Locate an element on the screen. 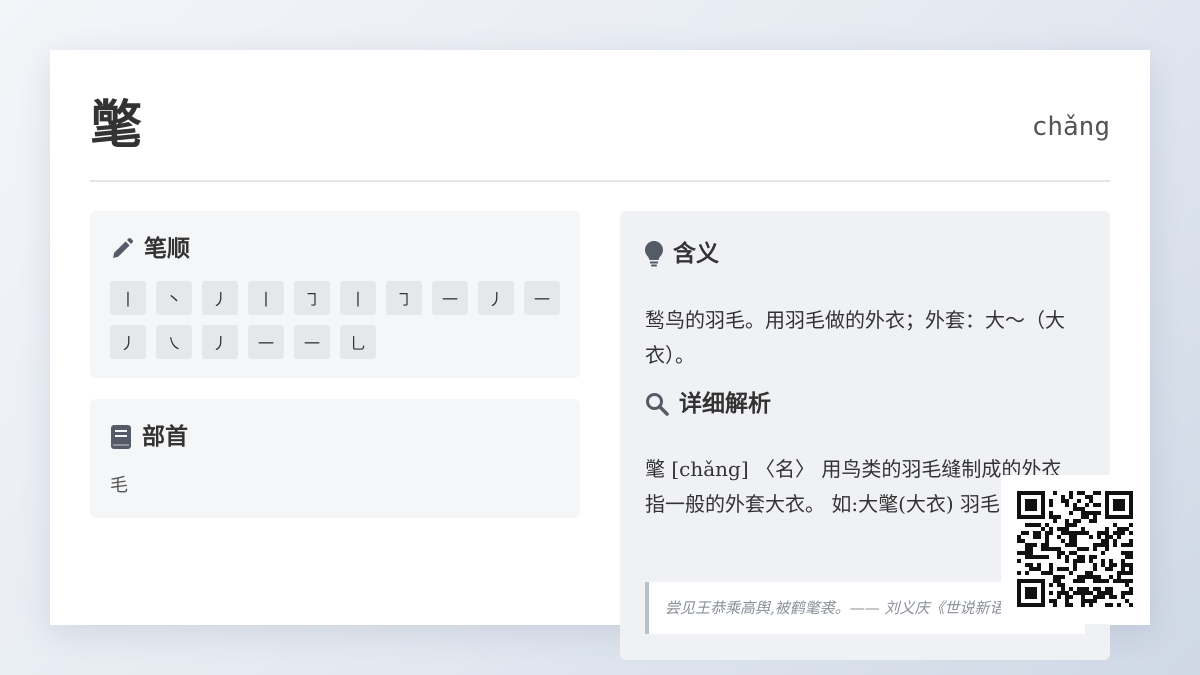 This screenshot has height=675, width=1200. search-icon is located at coordinates (657, 404).